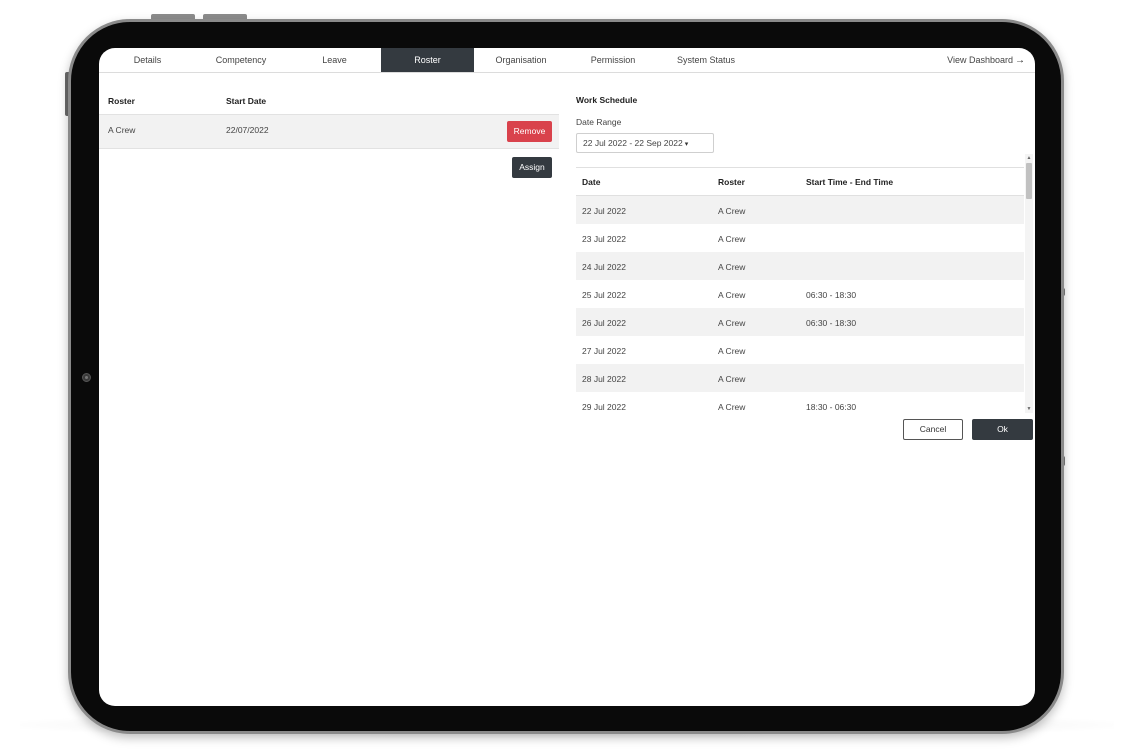  I want to click on time-cell: 18:30 - 06:30, so click(831, 407).